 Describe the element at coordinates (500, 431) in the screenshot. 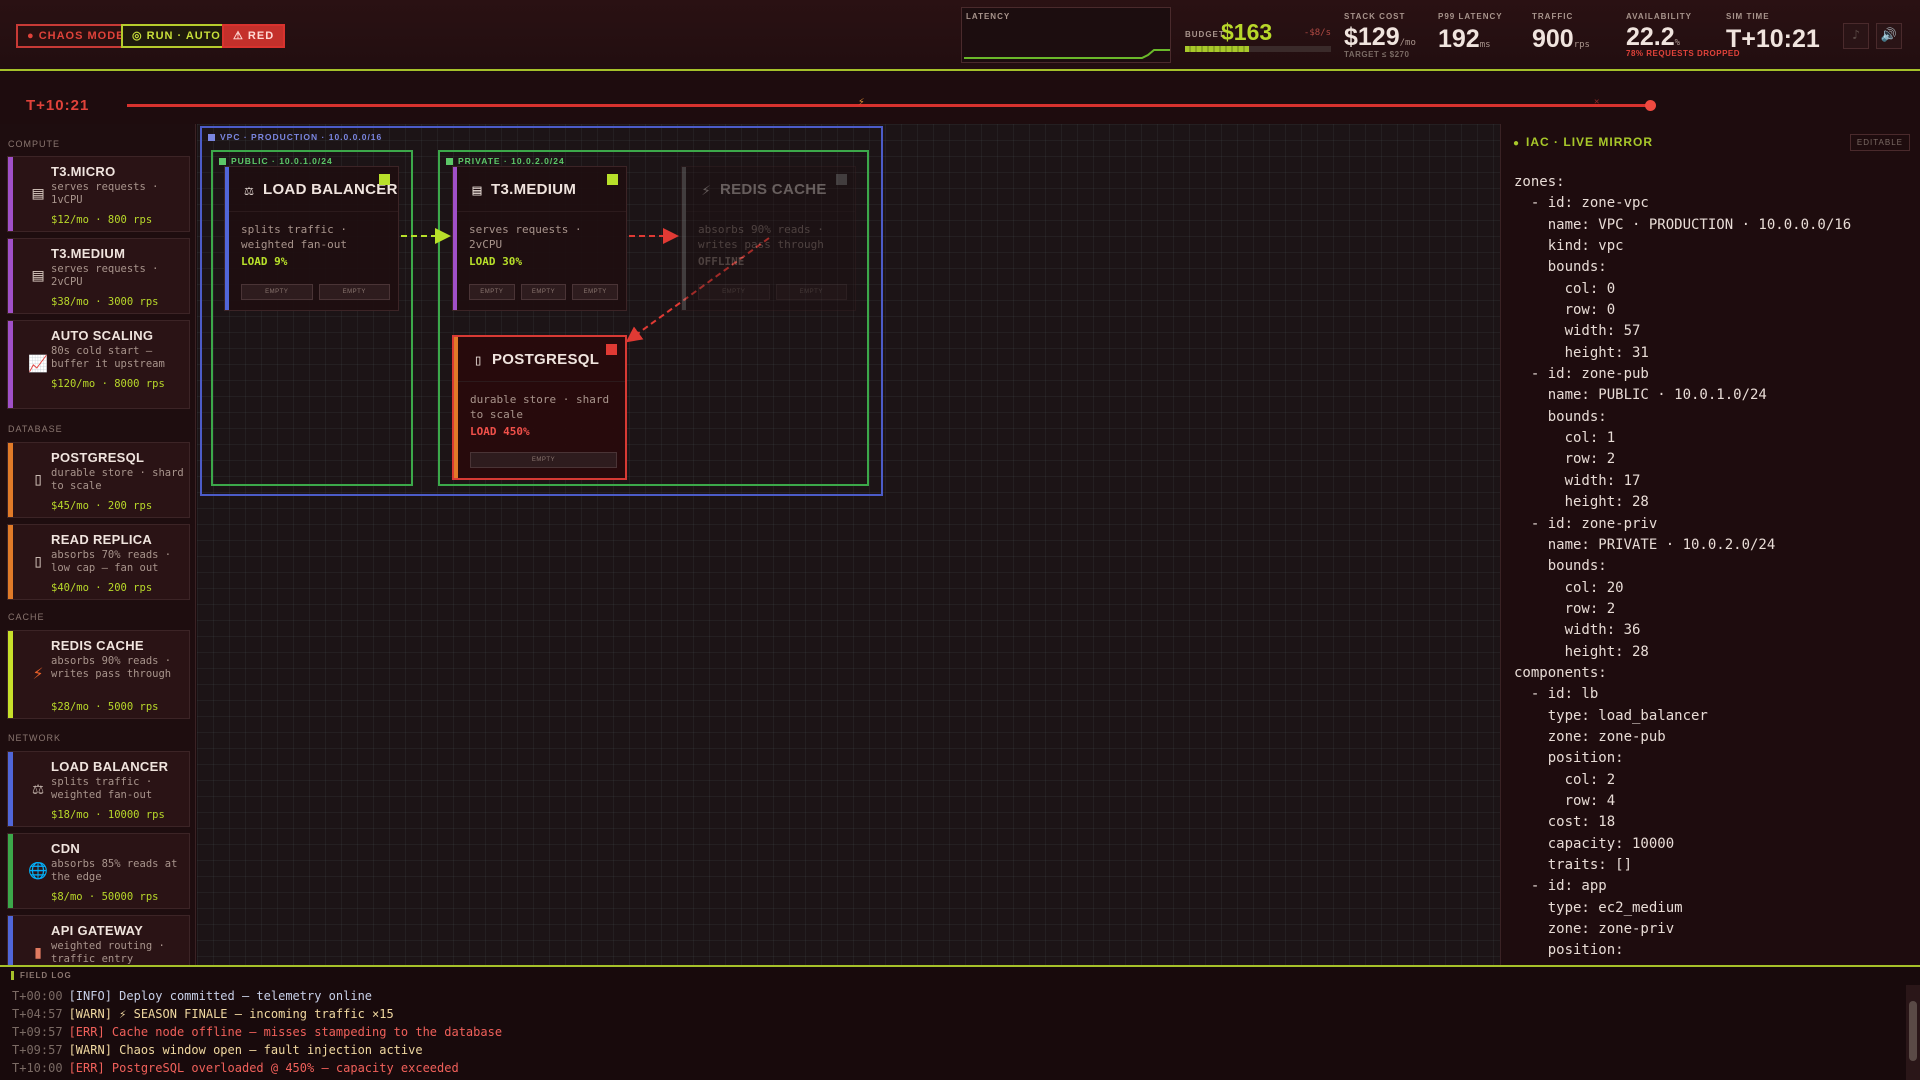

I see `component-load: LOAD 450%` at that location.